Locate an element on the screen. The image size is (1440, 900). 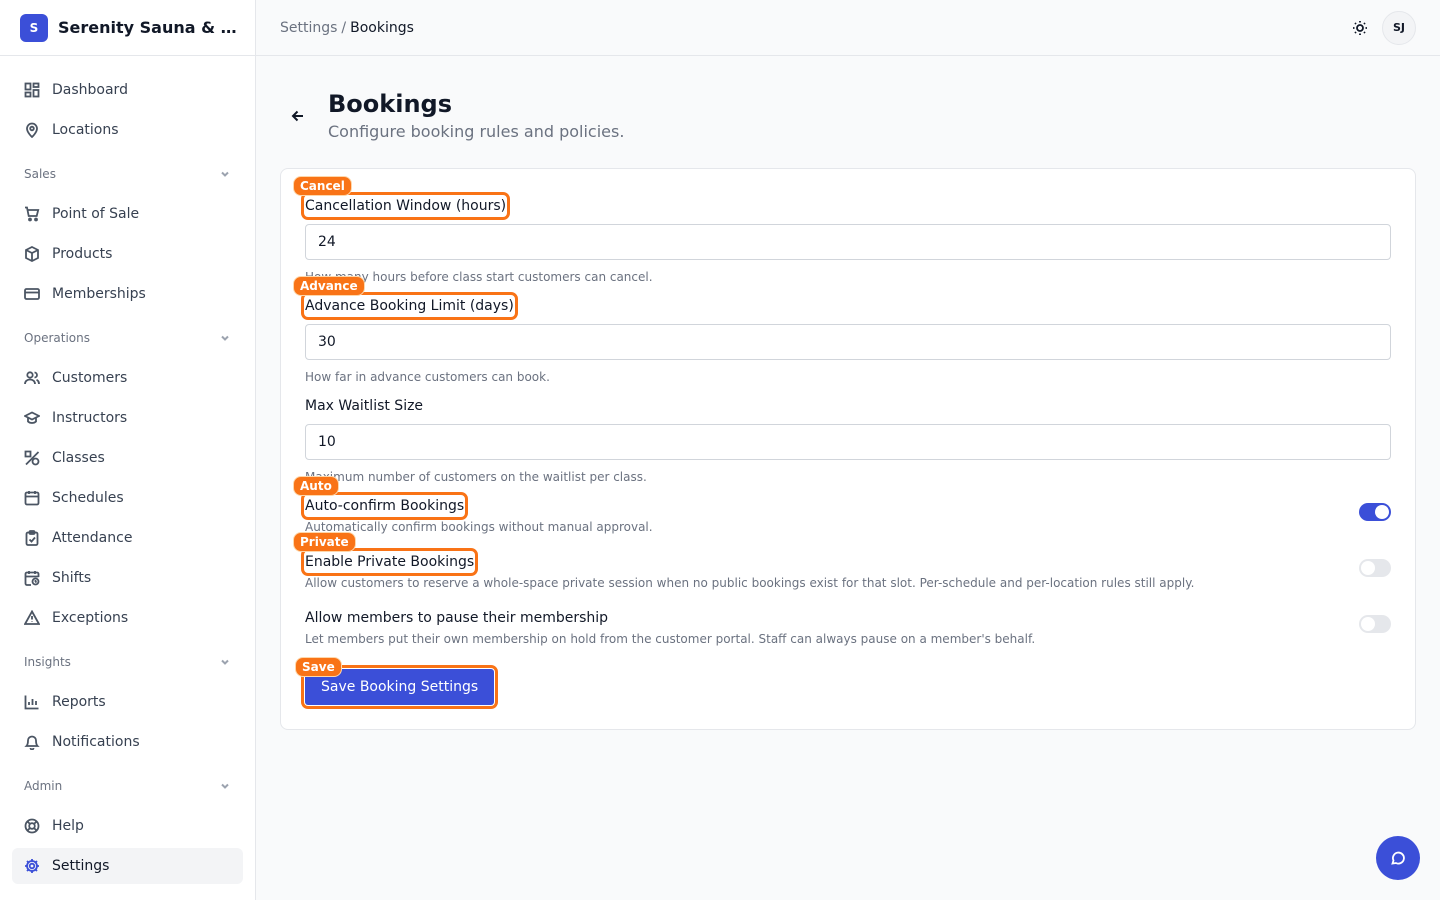
advance-booking-input: 30 is located at coordinates (848, 342).